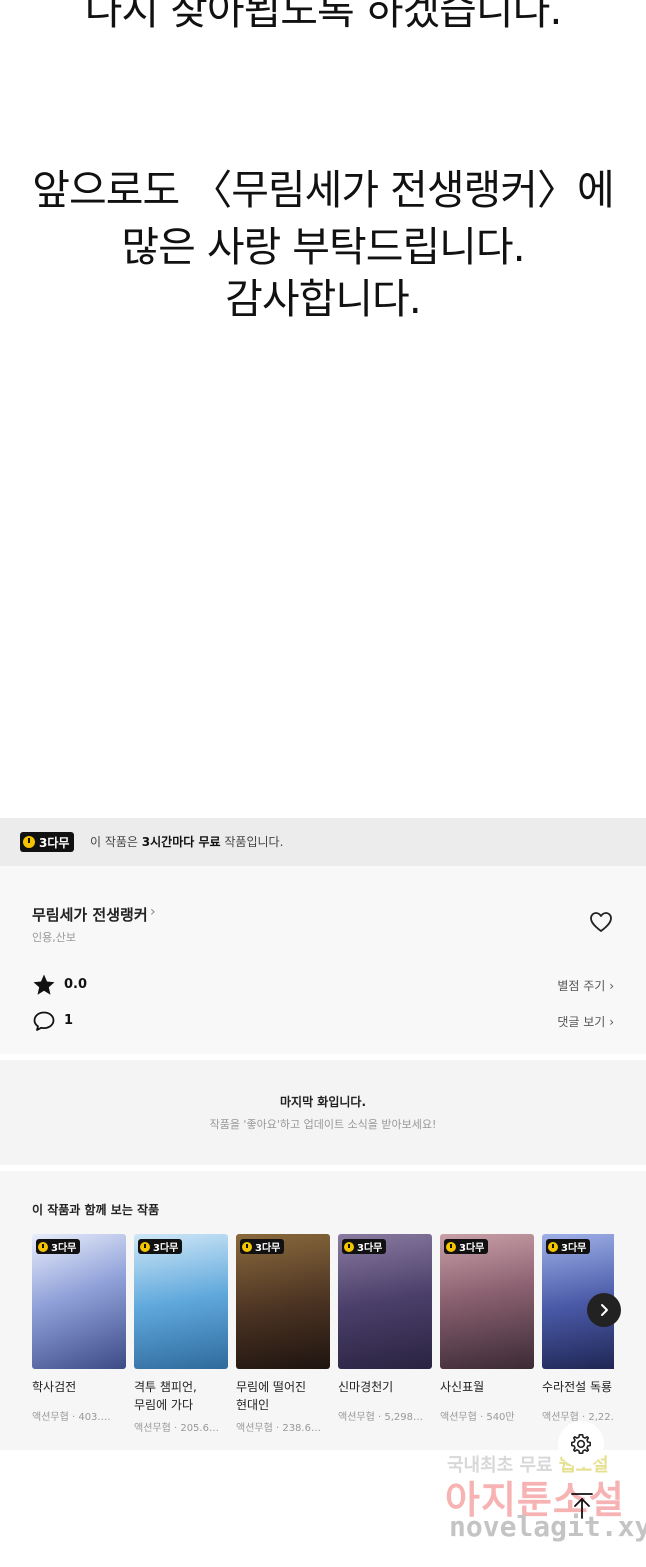 The height and width of the screenshot is (1567, 646). I want to click on gear-icon, so click(581, 1444).